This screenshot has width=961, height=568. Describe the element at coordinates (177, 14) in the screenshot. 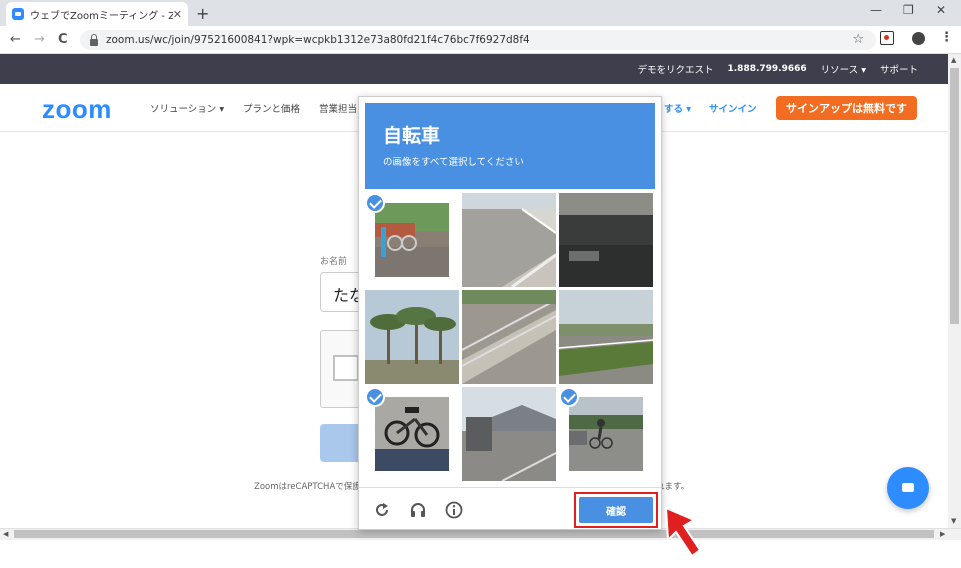

I see `tab-close-icon: ✕` at that location.